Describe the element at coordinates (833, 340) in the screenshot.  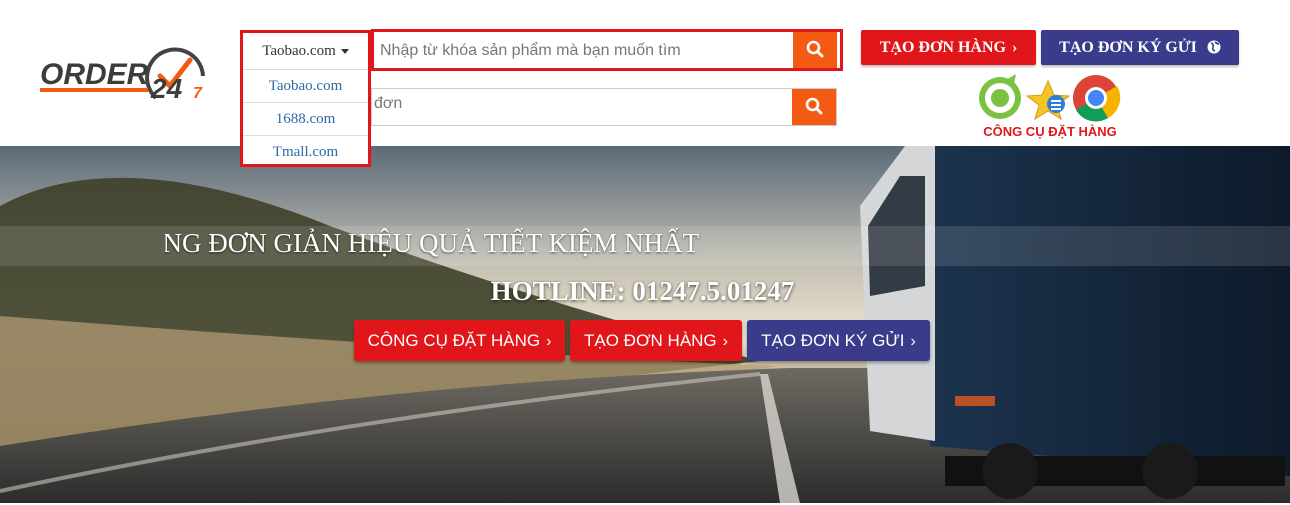
I see `hero-create-consign-label: TẠO ĐƠN KÝ GỬI` at that location.